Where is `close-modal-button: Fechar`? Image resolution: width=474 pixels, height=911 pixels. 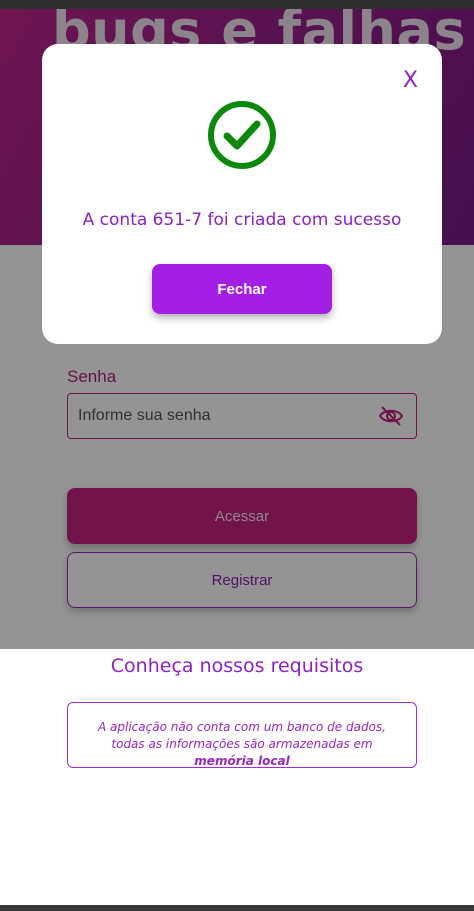
close-modal-button: Fechar is located at coordinates (242, 289).